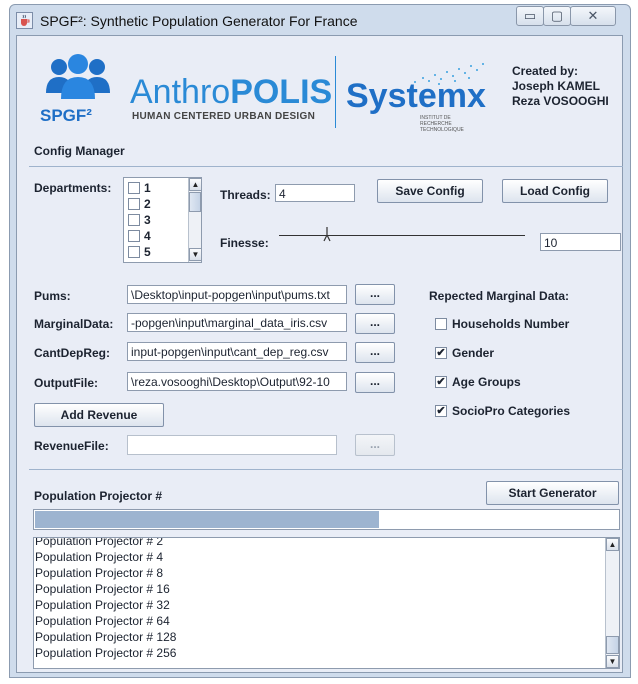 The width and height of the screenshot is (638, 684). What do you see at coordinates (545, 71) in the screenshot?
I see `created-by-label: Created by:` at bounding box center [545, 71].